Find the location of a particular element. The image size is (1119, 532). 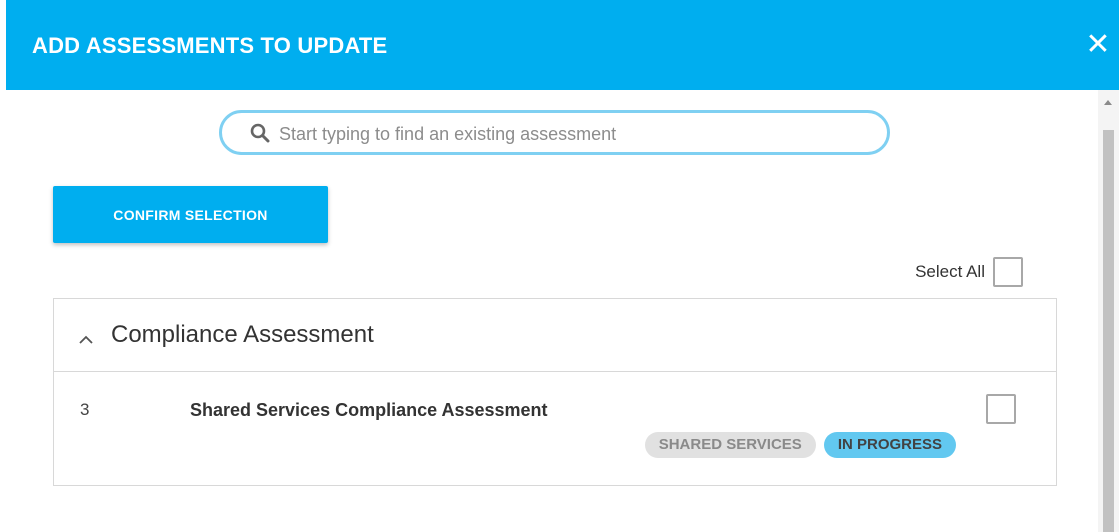

search-input is located at coordinates (574, 134).